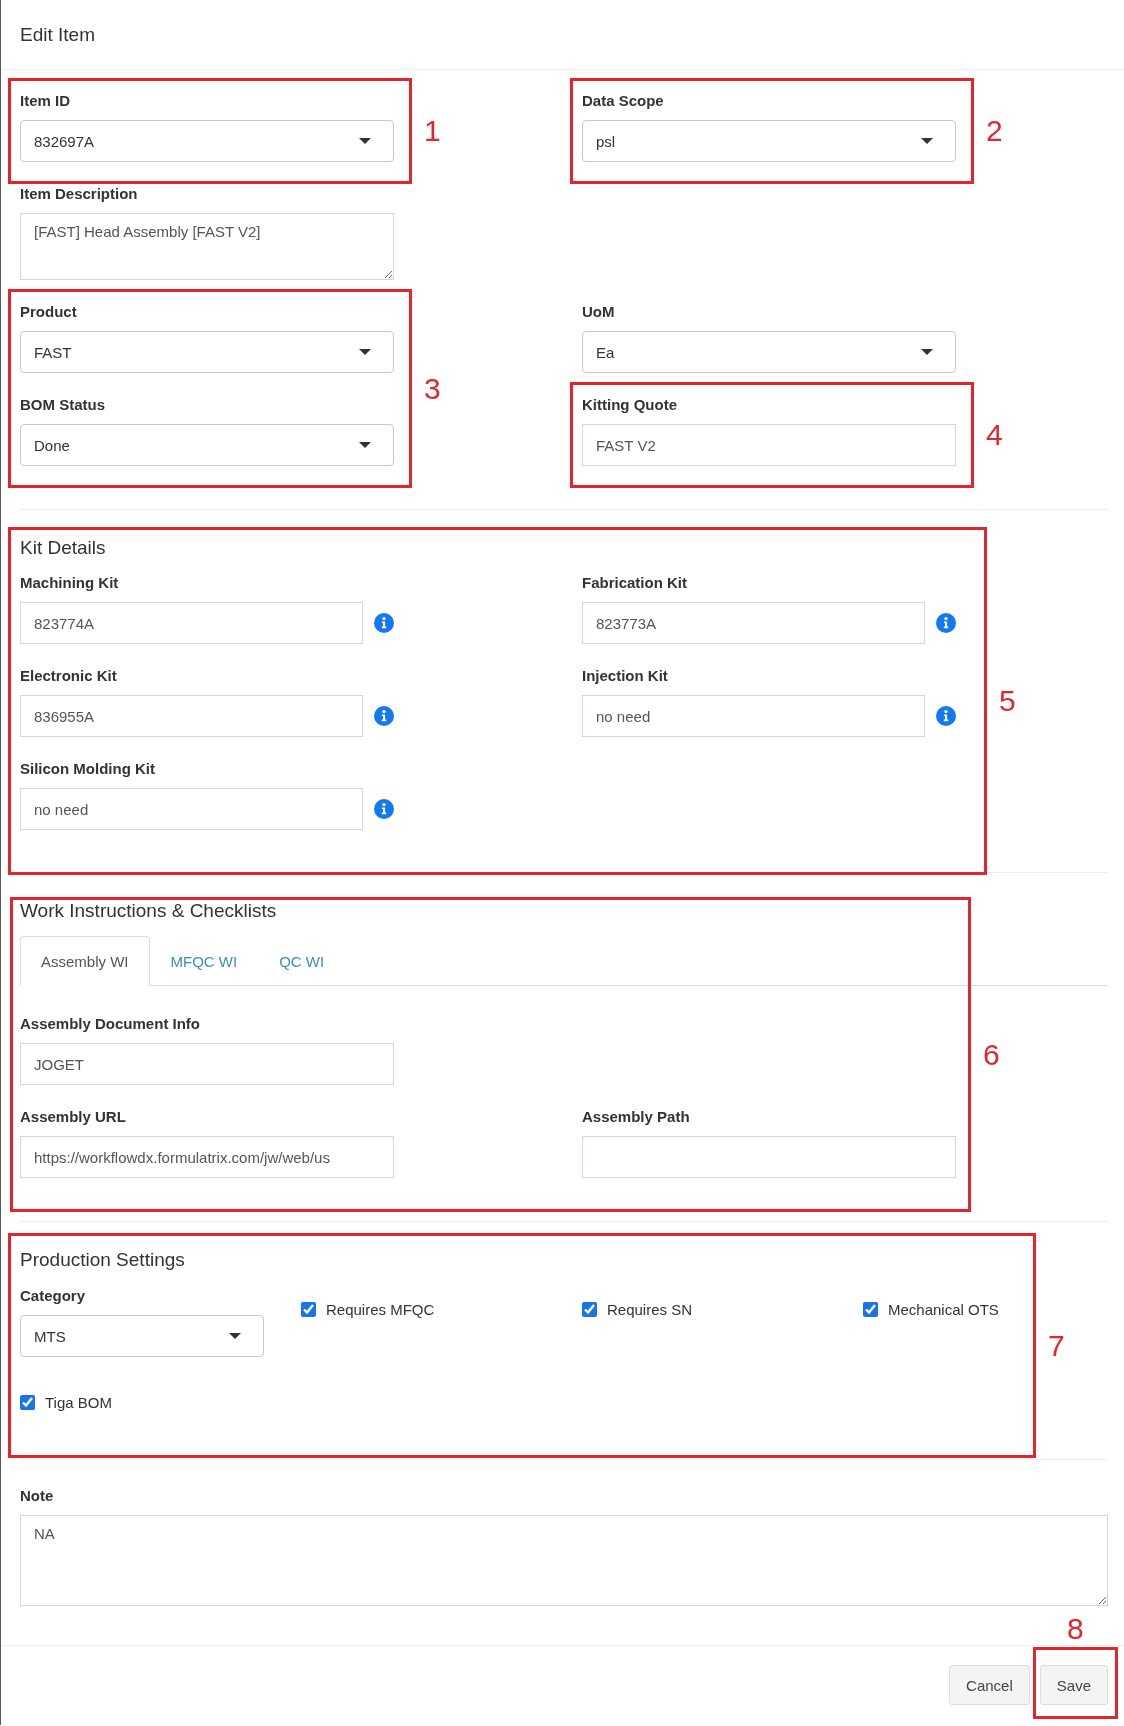  What do you see at coordinates (79, 194) in the screenshot?
I see `field-label: Item Description` at bounding box center [79, 194].